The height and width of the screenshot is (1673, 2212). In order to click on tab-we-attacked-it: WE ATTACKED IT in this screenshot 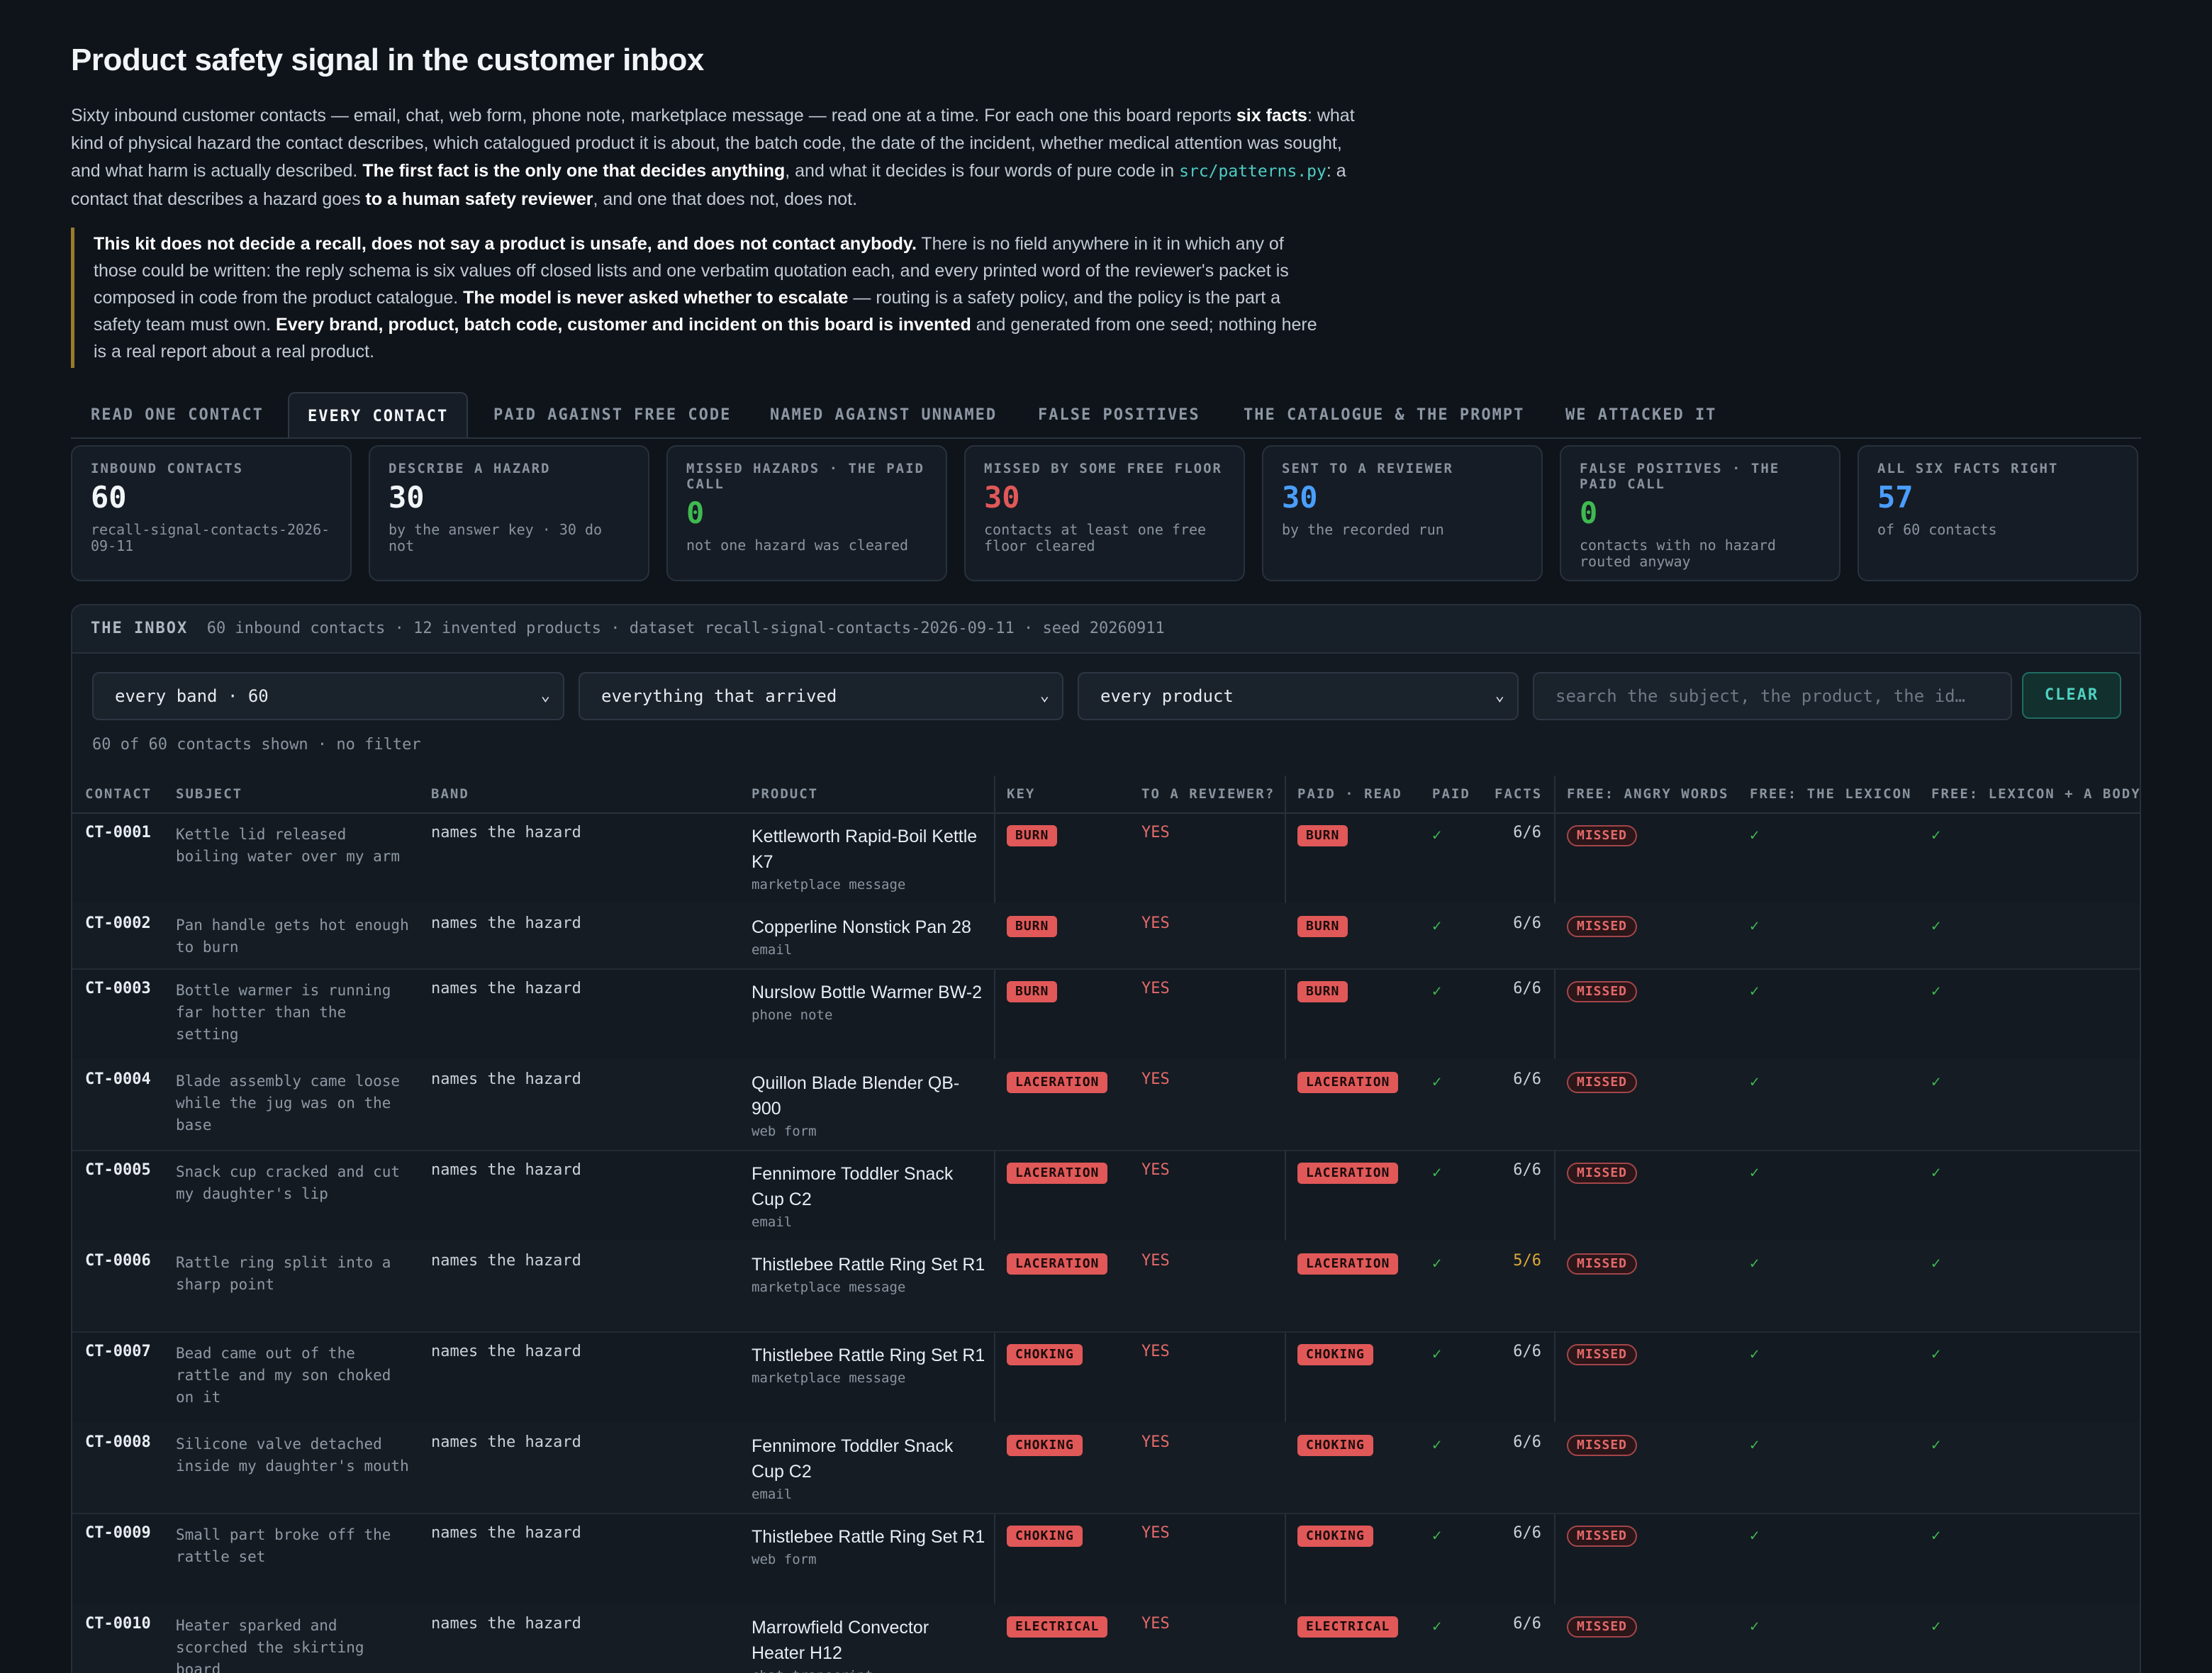, I will do `click(1641, 414)`.